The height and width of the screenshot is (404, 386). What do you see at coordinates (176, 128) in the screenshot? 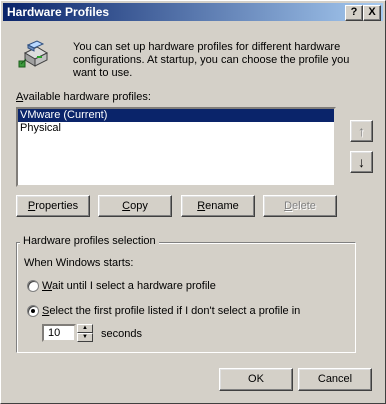
I see `list-item: Physical` at bounding box center [176, 128].